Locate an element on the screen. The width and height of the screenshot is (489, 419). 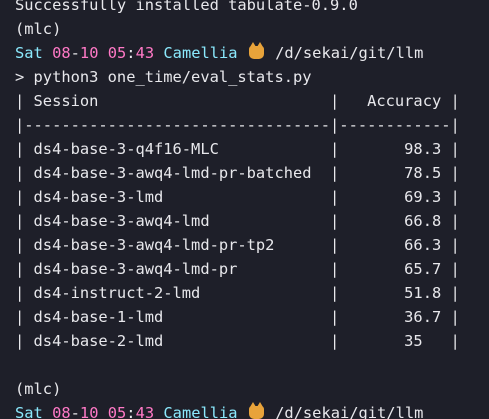
table-row: | ds4-base-3-awq4-lmd-pr | 65.7 | is located at coordinates (237, 269).